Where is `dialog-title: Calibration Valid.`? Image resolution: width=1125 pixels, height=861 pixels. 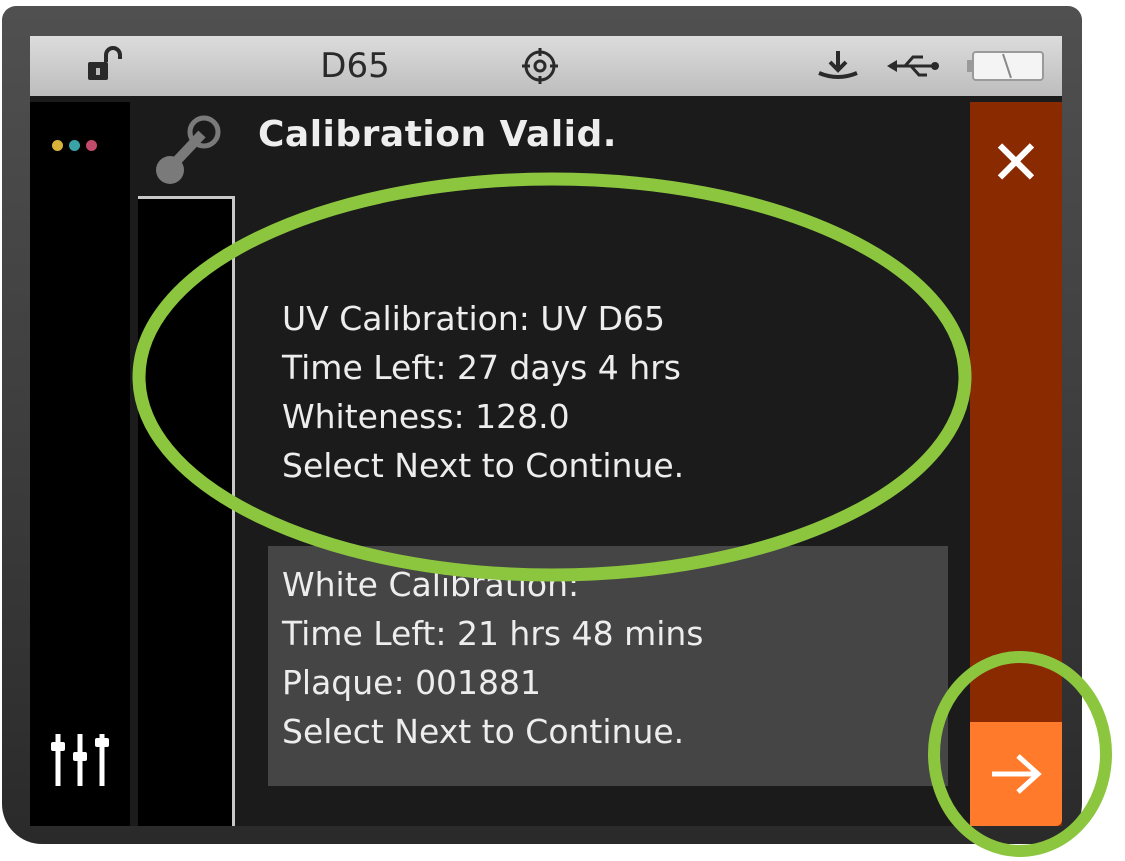 dialog-title: Calibration Valid. is located at coordinates (437, 134).